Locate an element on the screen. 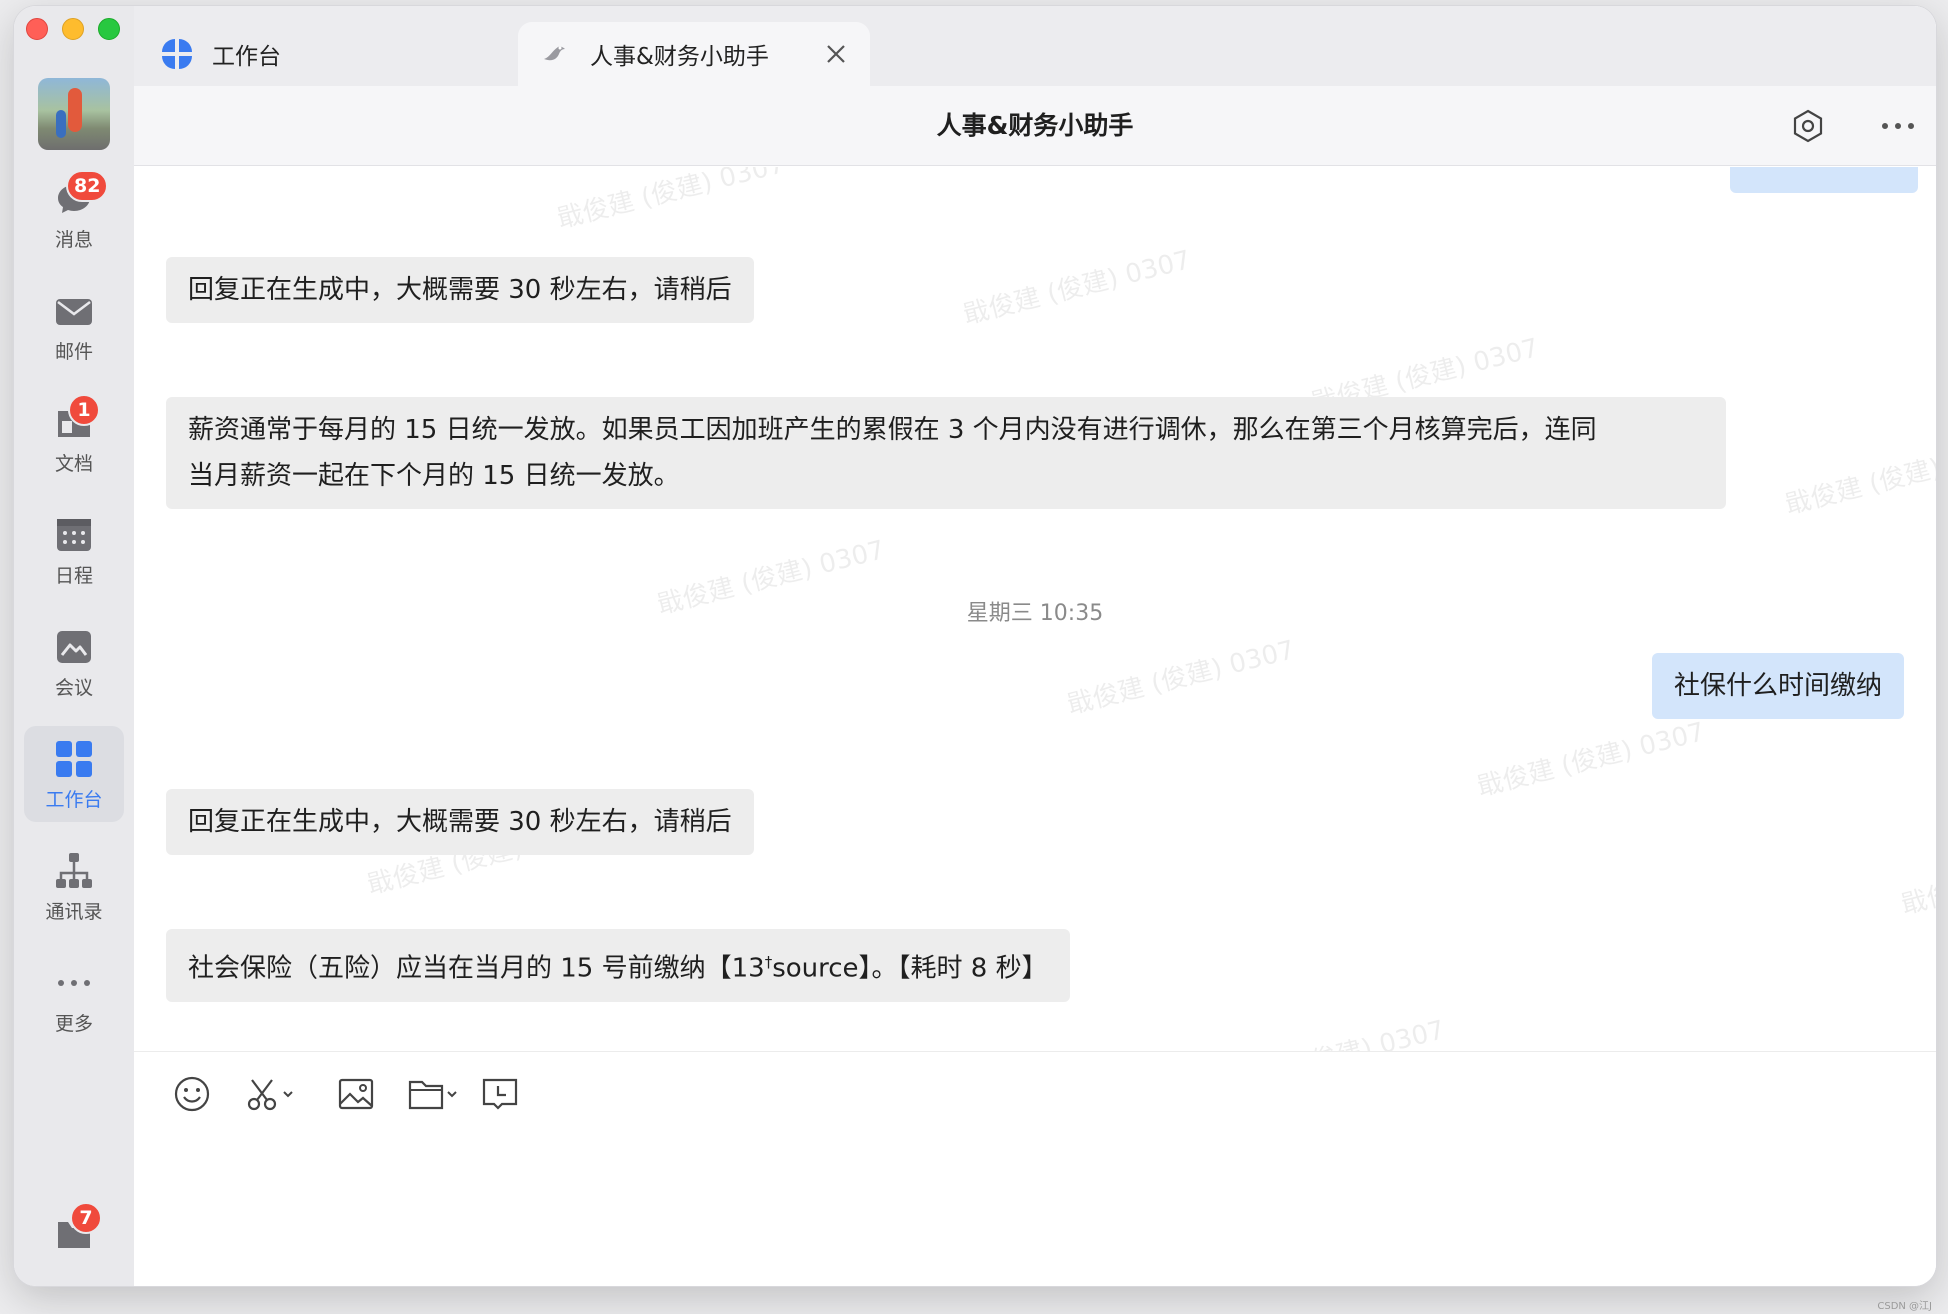  emoji-icon is located at coordinates (192, 1094).